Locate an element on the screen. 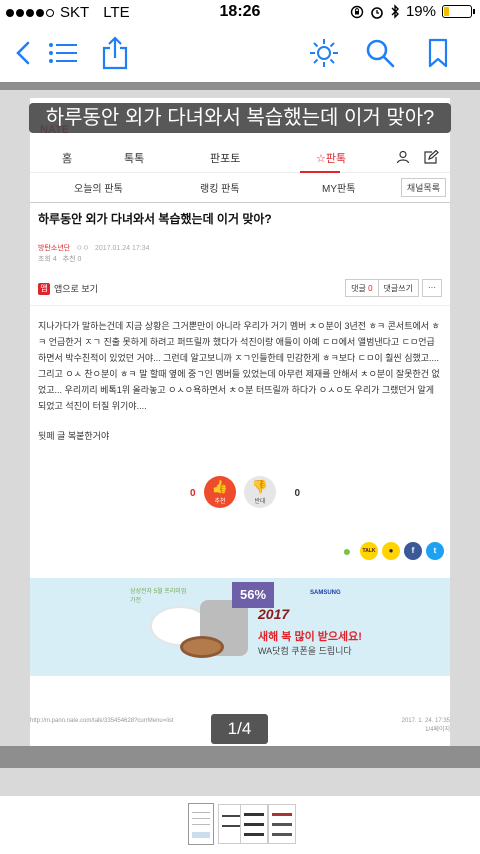 This screenshot has height=854, width=480. alarm-icon is located at coordinates (377, 12).